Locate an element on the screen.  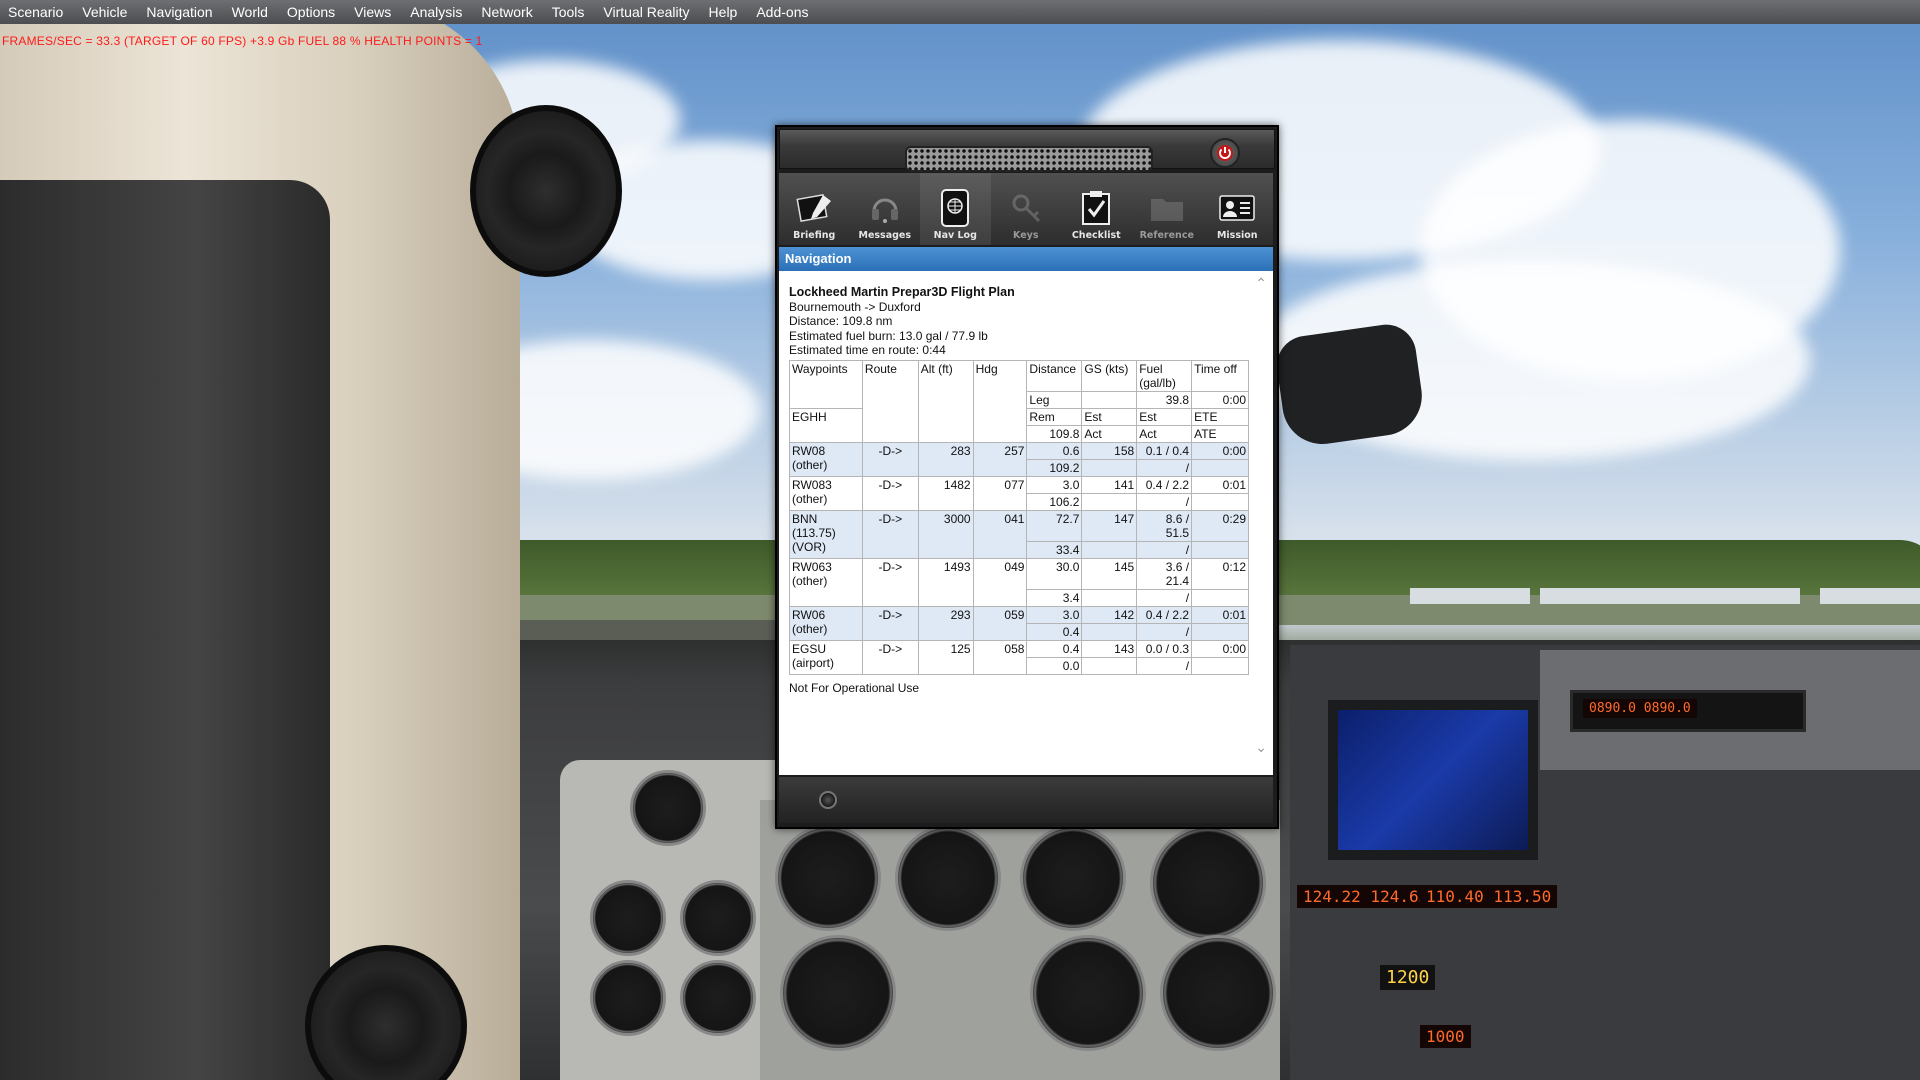
subheader-rem: Rem is located at coordinates (1054, 416).